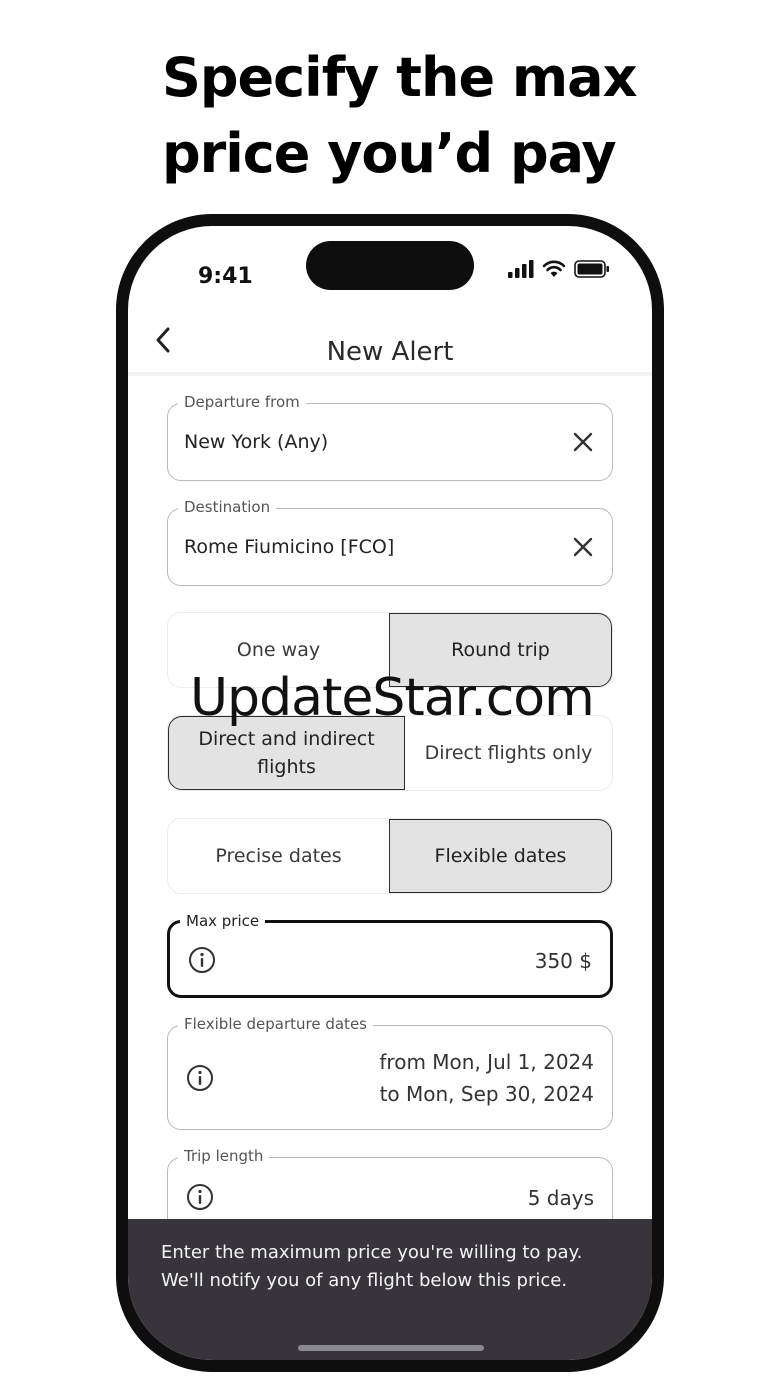  Describe the element at coordinates (256, 442) in the screenshot. I see `departure-value: New York (Any)` at that location.